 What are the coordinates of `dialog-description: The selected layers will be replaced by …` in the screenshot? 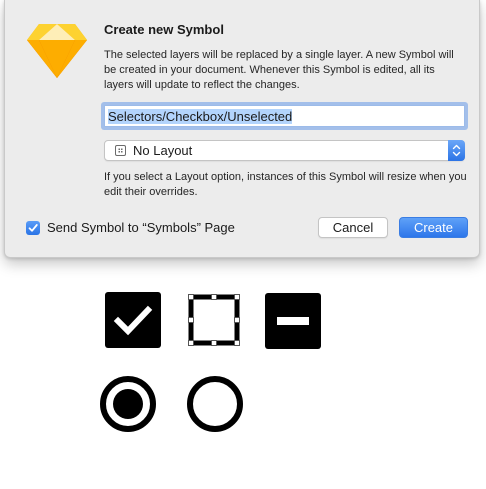 It's located at (279, 70).